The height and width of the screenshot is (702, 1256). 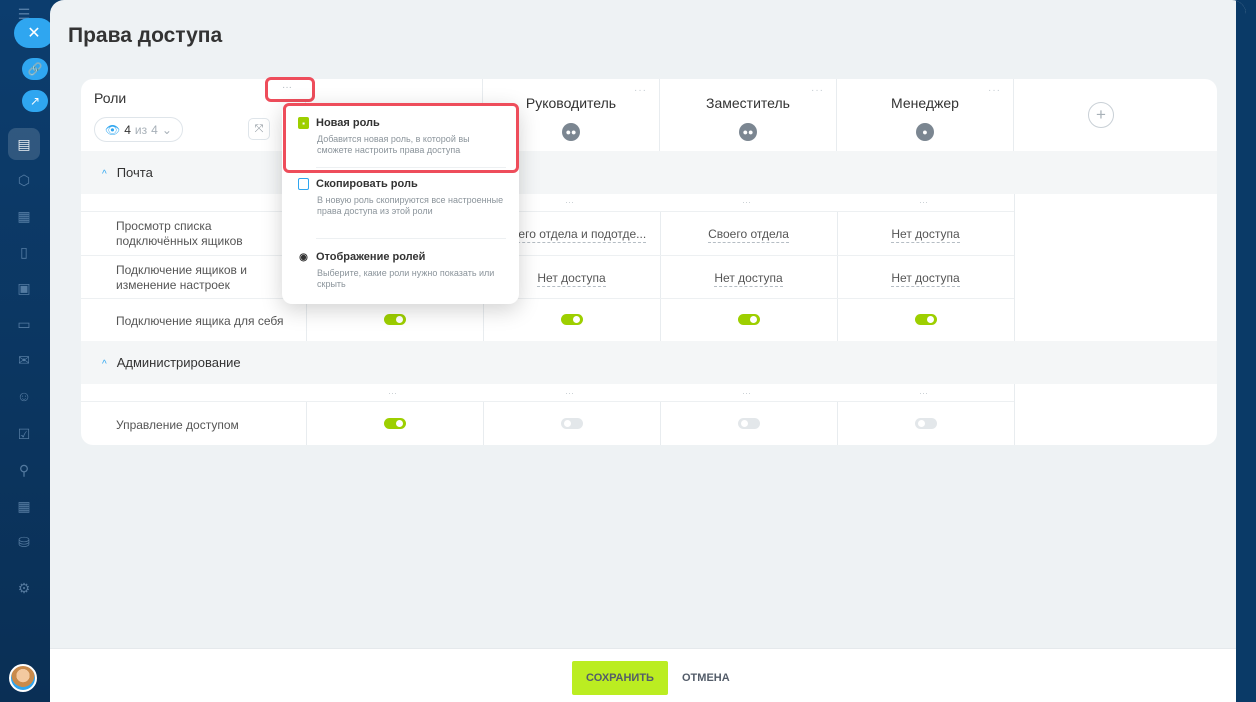 I want to click on eye-icon: ◉, so click(x=303, y=257).